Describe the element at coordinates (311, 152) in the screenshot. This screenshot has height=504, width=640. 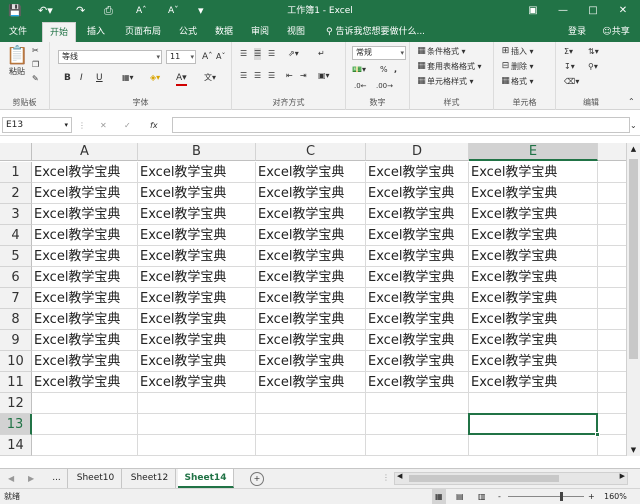
I see `column-header-c: C` at that location.